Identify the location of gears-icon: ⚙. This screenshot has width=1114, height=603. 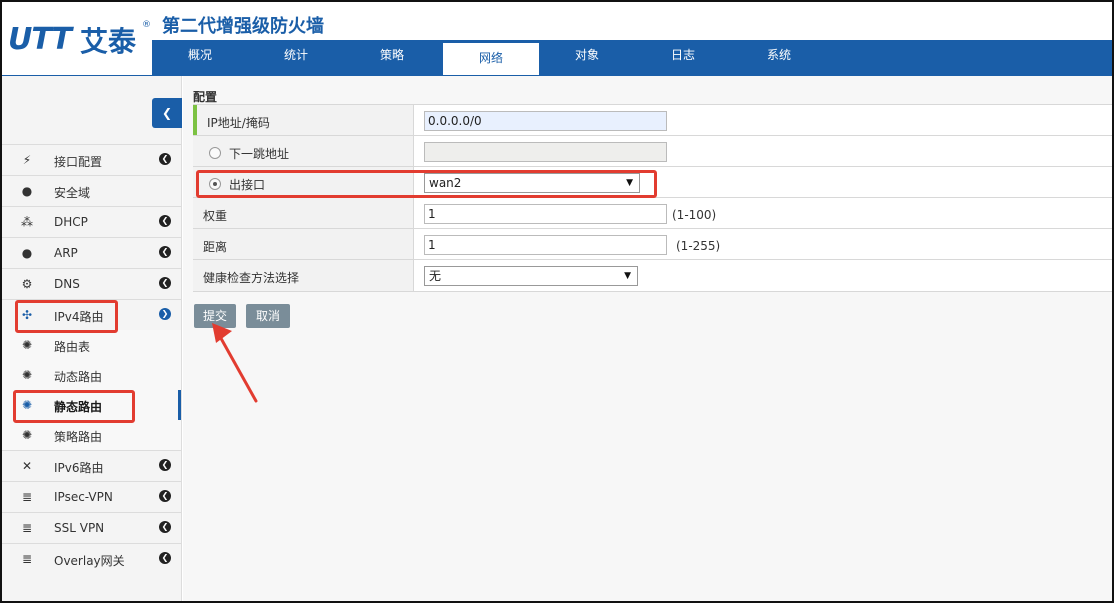
(27, 284).